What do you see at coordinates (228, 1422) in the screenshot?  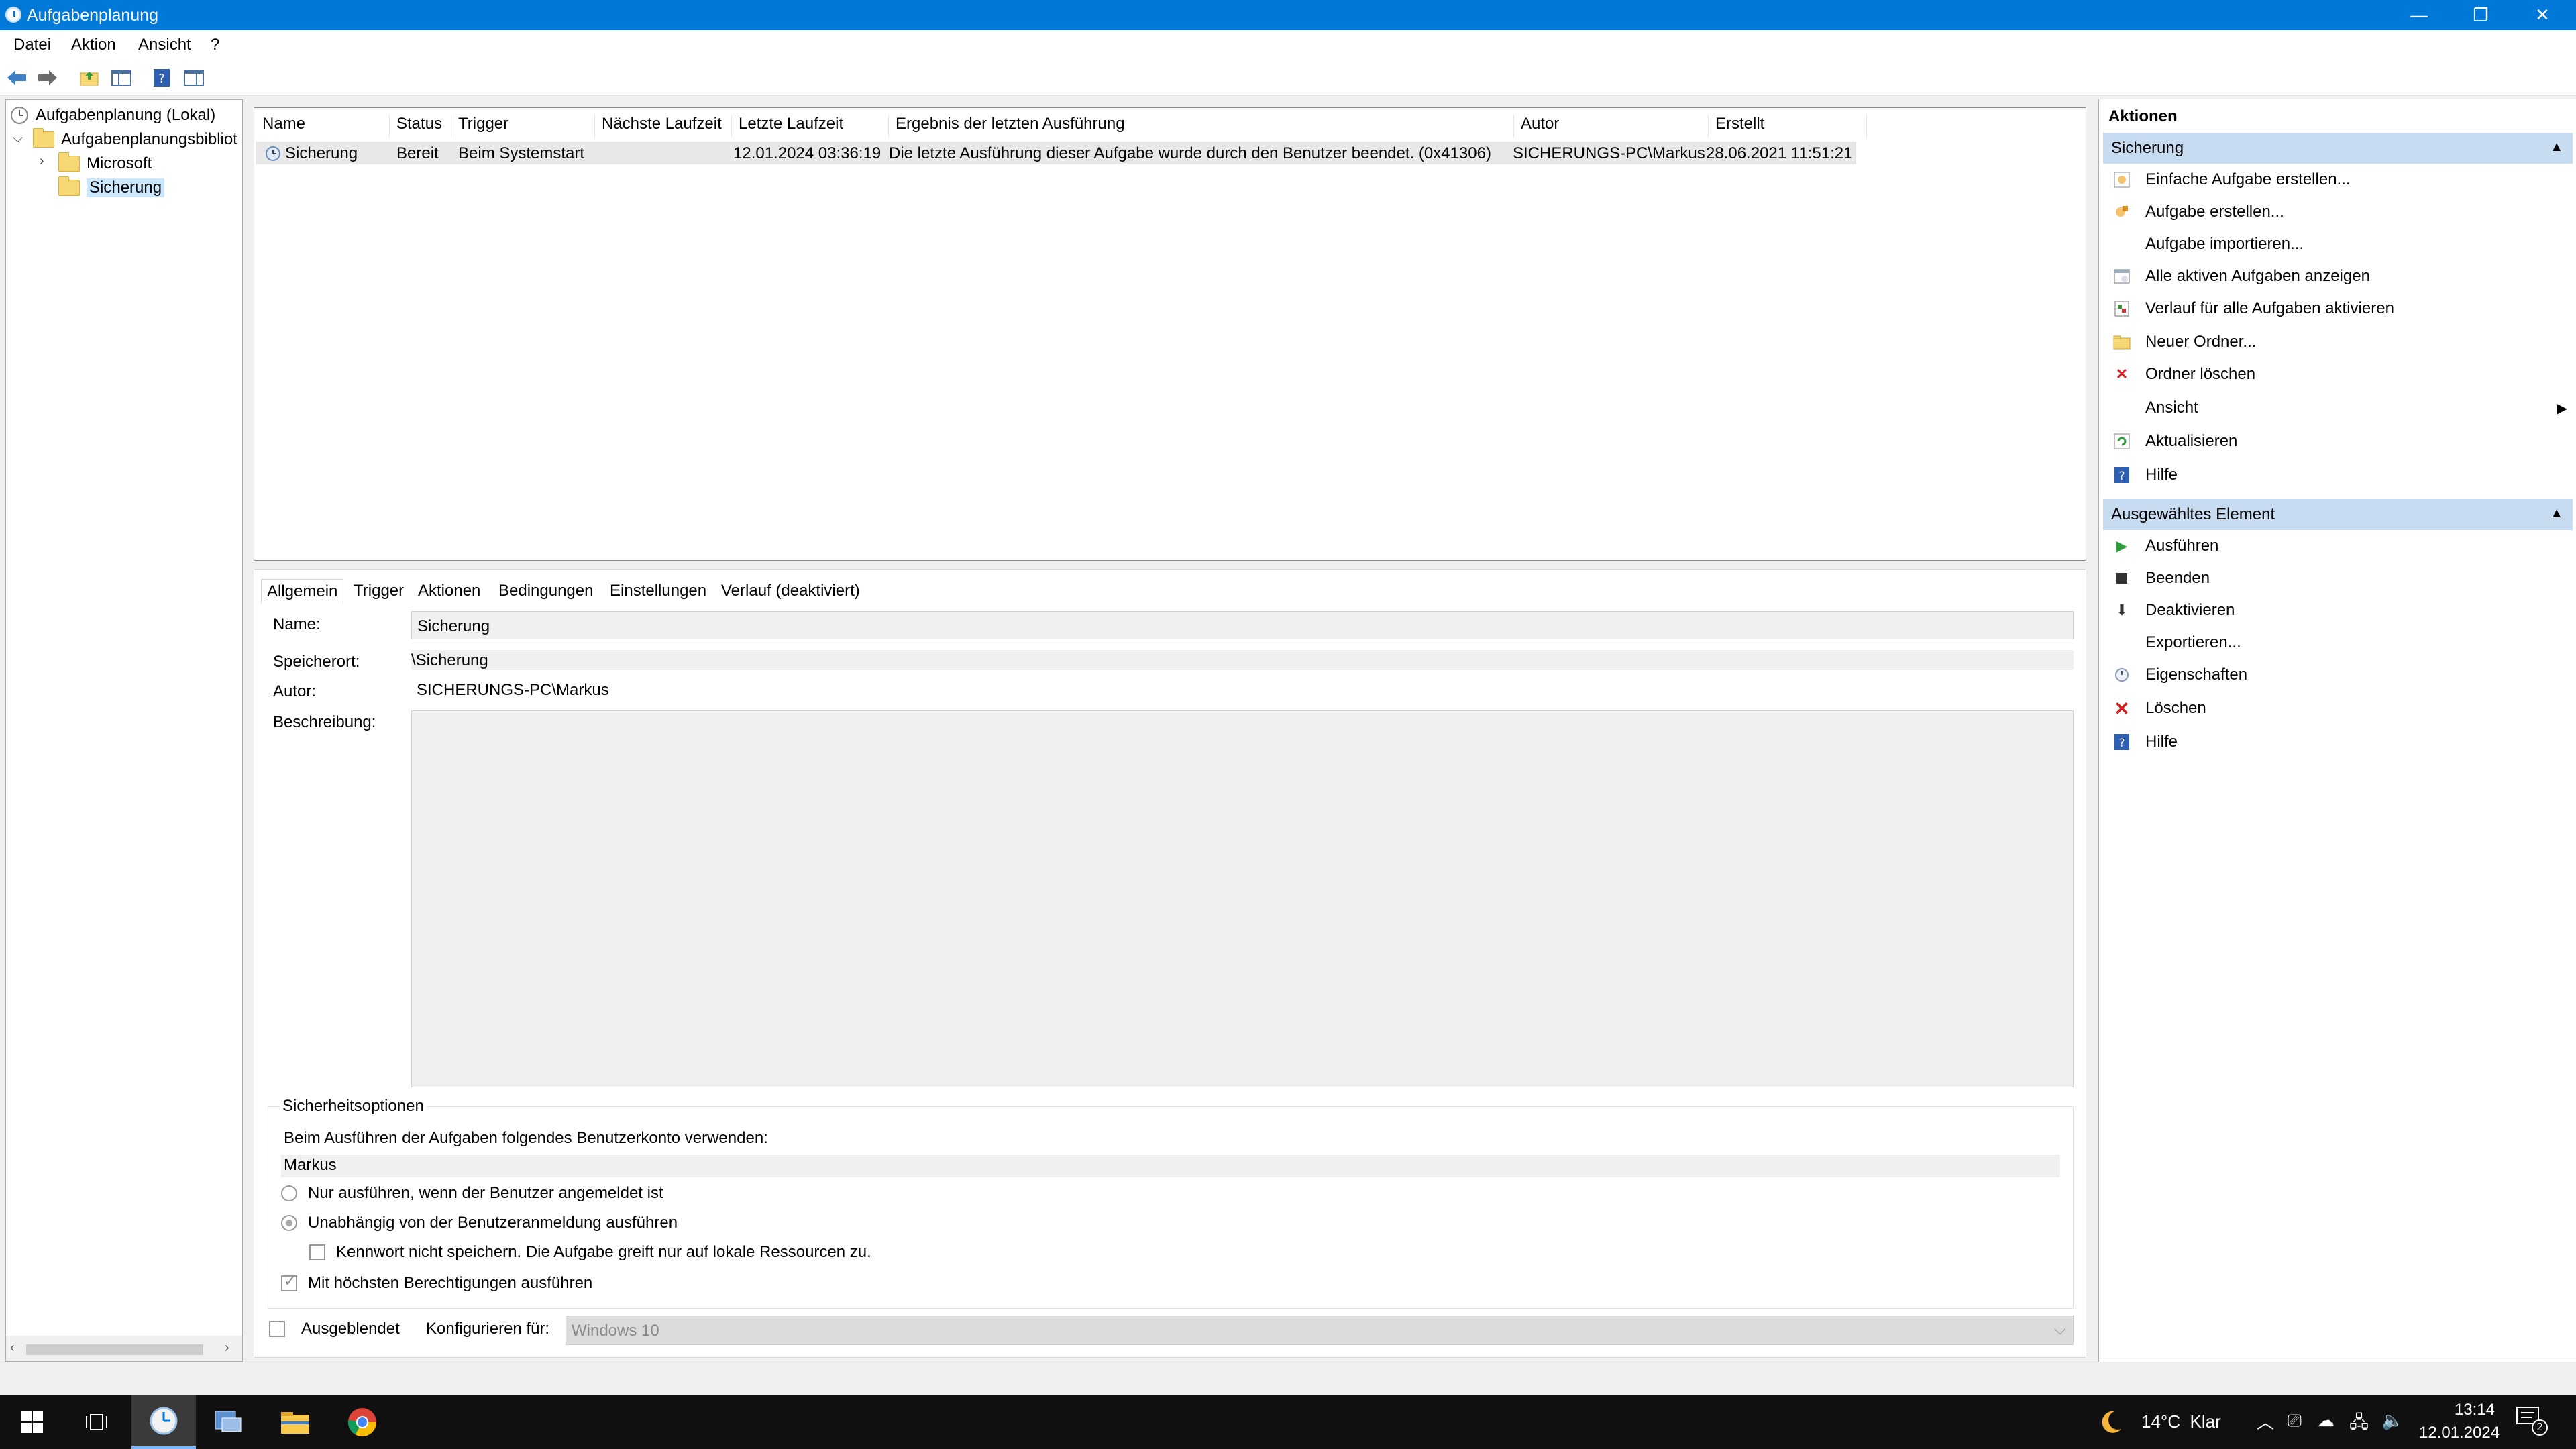 I see `taskbar-app` at bounding box center [228, 1422].